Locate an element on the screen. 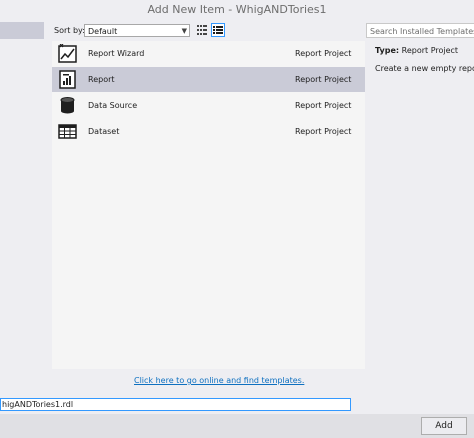  sort-by-value: Default is located at coordinates (103, 31).